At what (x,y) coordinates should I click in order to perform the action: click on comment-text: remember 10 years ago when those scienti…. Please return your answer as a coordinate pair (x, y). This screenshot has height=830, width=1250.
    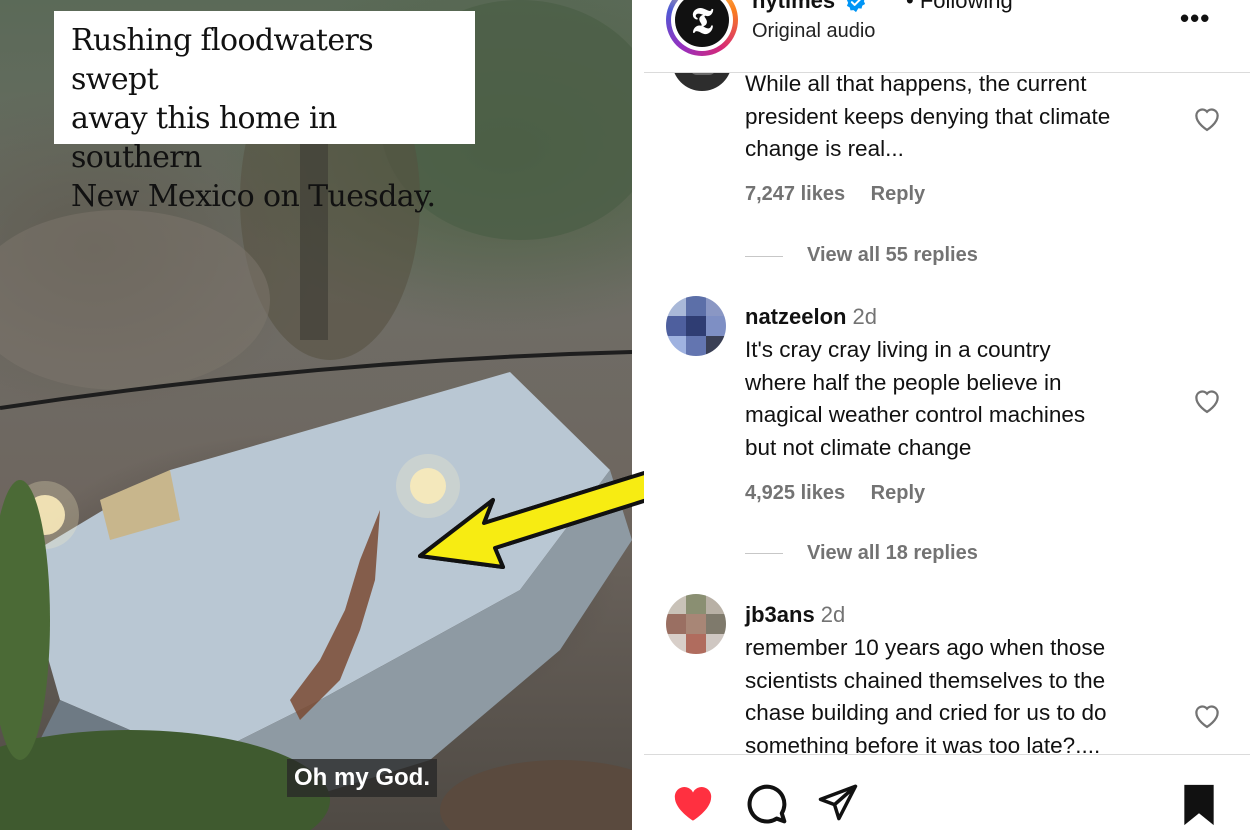
    Looking at the image, I should click on (926, 694).